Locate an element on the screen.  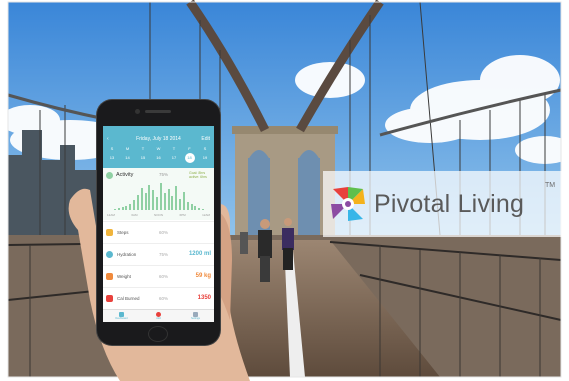
metric-value: 1200 ml is located at coordinates (199, 254).